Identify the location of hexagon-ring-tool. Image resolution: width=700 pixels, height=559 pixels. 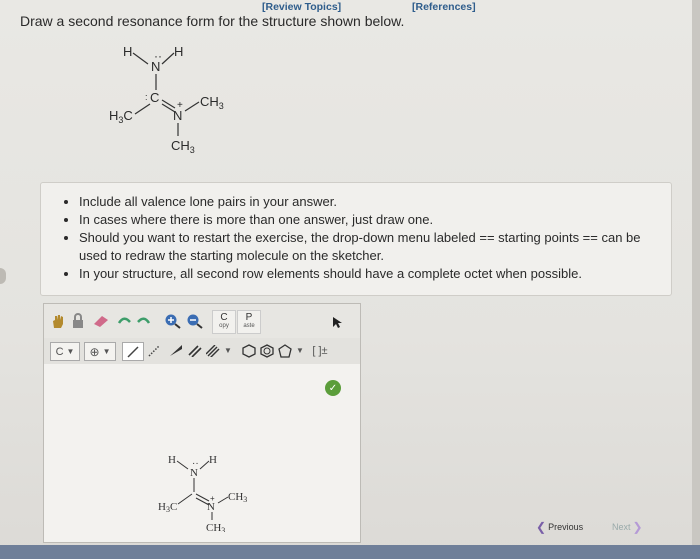
(249, 350).